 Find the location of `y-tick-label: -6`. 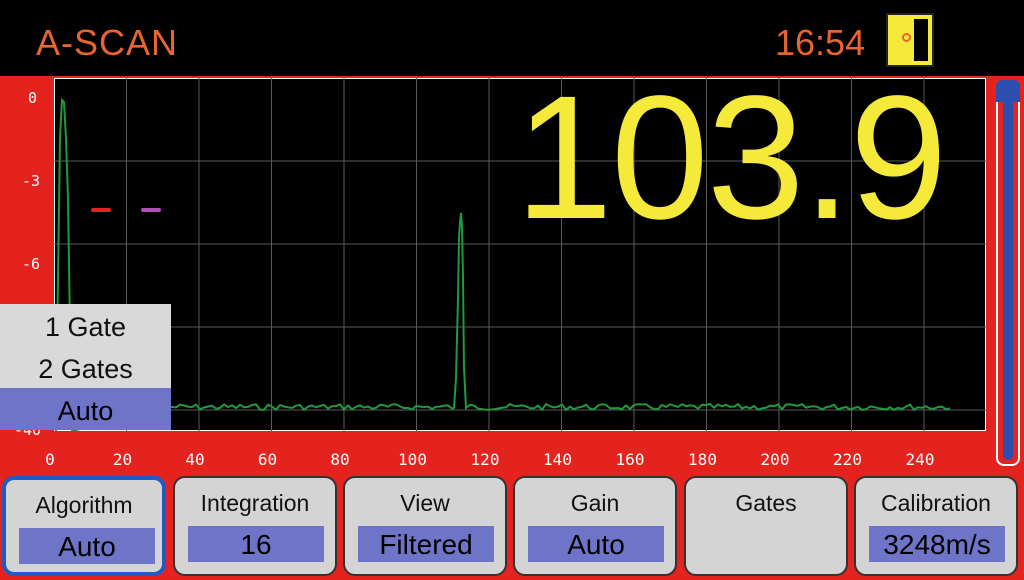

y-tick-label: -6 is located at coordinates (31, 264).